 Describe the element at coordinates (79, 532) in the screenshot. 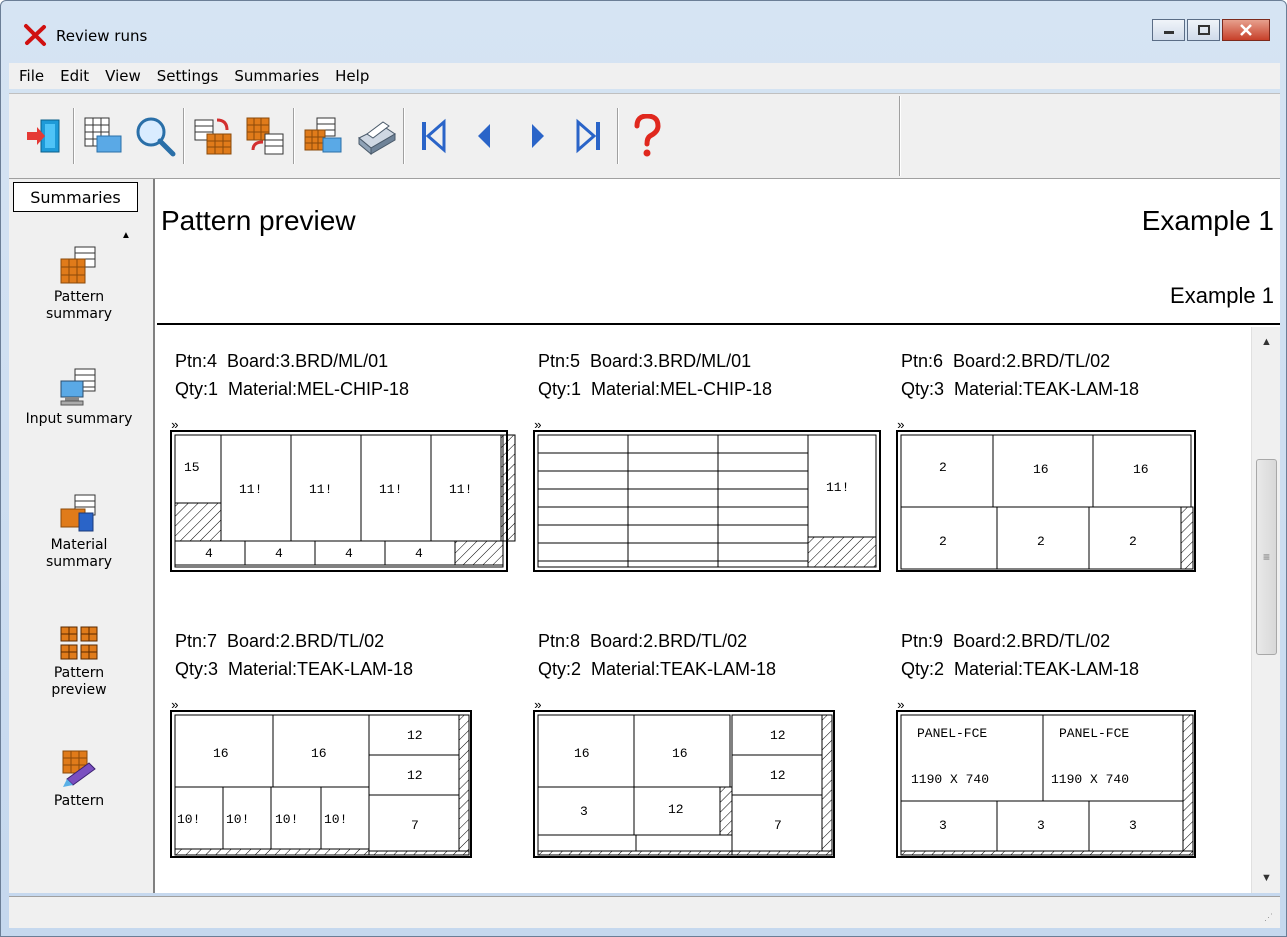

I see `sidebar-item-material-summary: Material summary` at that location.